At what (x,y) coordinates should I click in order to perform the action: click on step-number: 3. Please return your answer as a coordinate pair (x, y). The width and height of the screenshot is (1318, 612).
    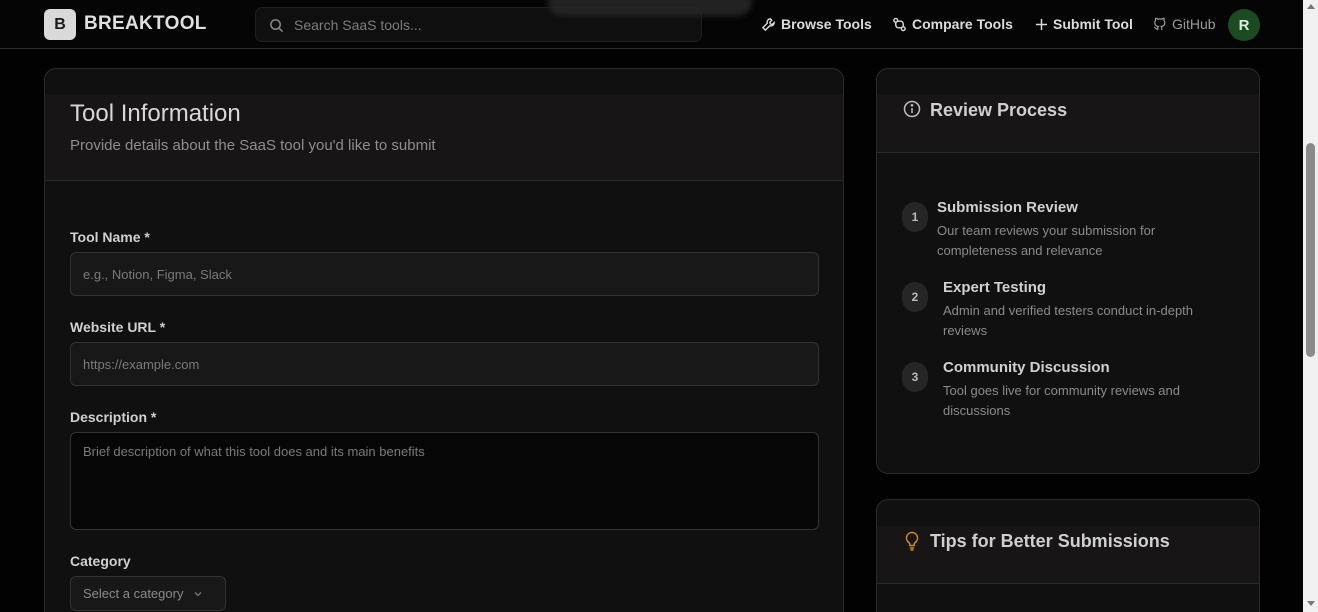
    Looking at the image, I should click on (915, 377).